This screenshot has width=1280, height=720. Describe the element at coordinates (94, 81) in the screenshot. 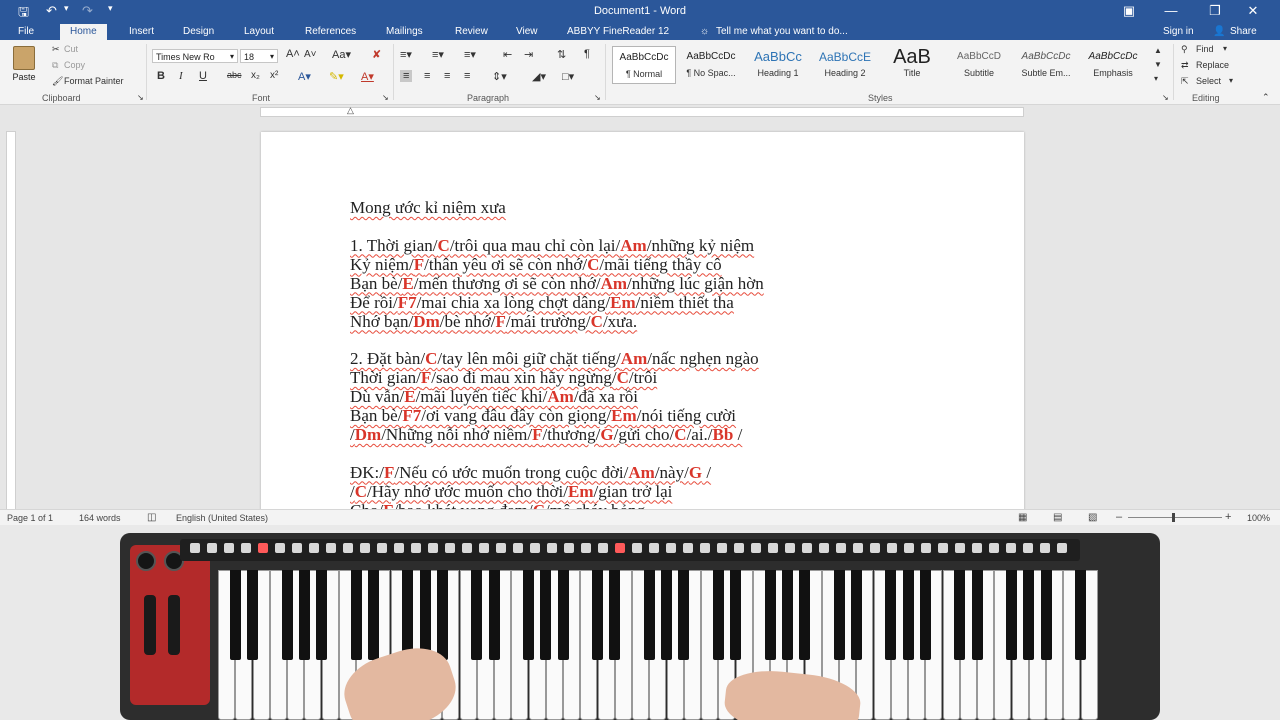

I see `format-painter-button: Format Painter` at that location.